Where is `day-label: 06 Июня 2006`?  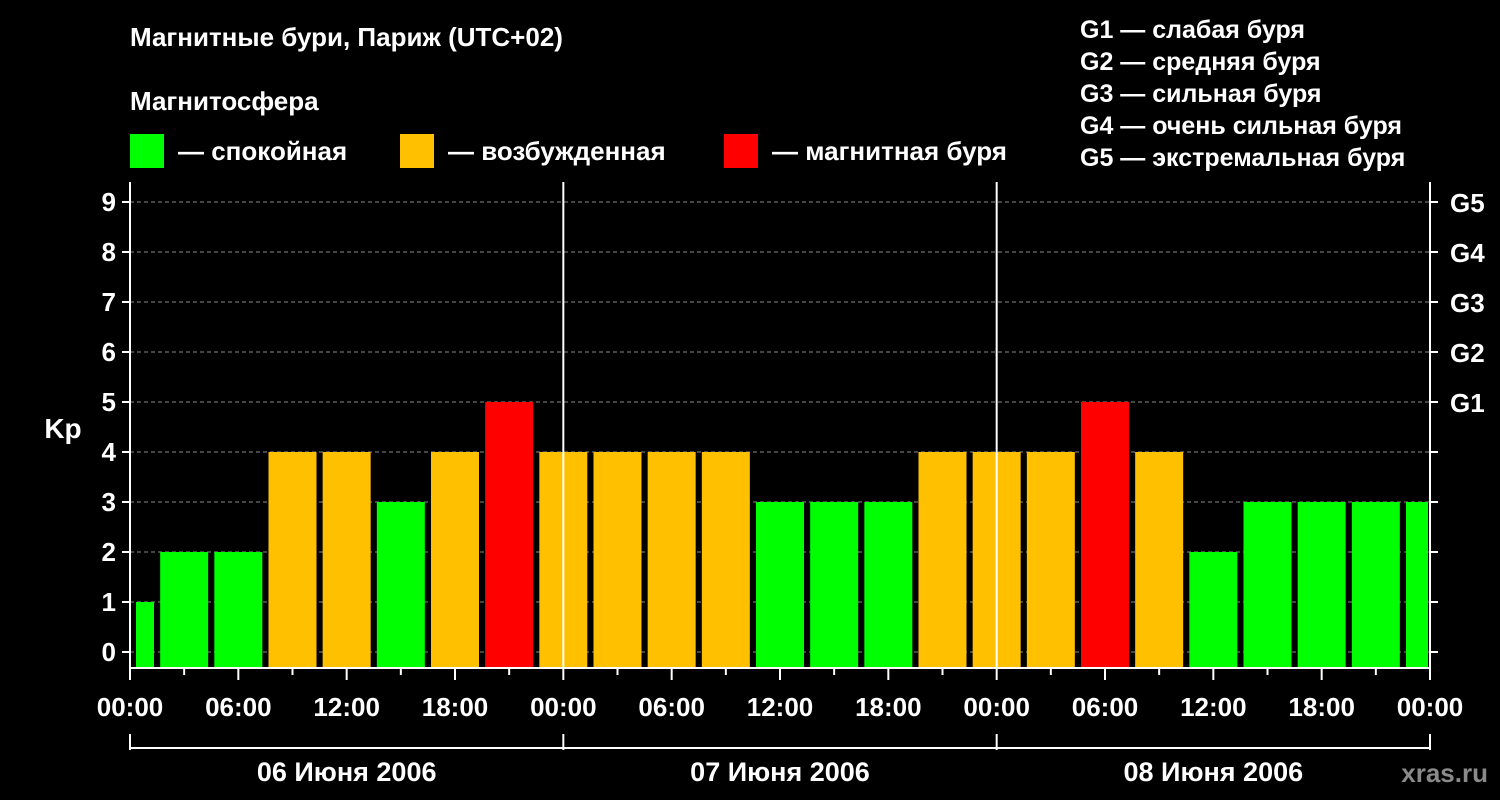 day-label: 06 Июня 2006 is located at coordinates (347, 772).